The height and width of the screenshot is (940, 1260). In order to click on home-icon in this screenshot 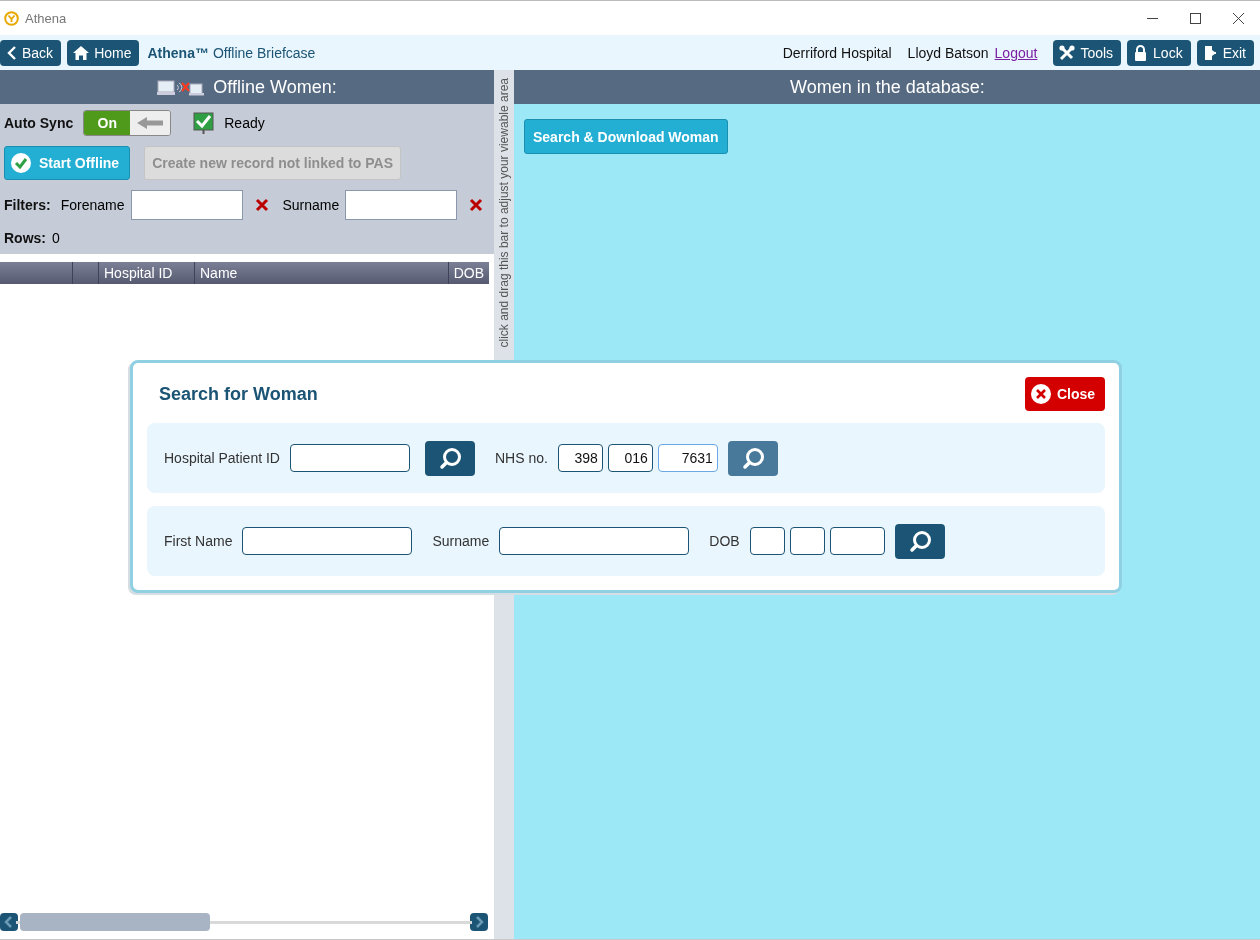, I will do `click(81, 52)`.